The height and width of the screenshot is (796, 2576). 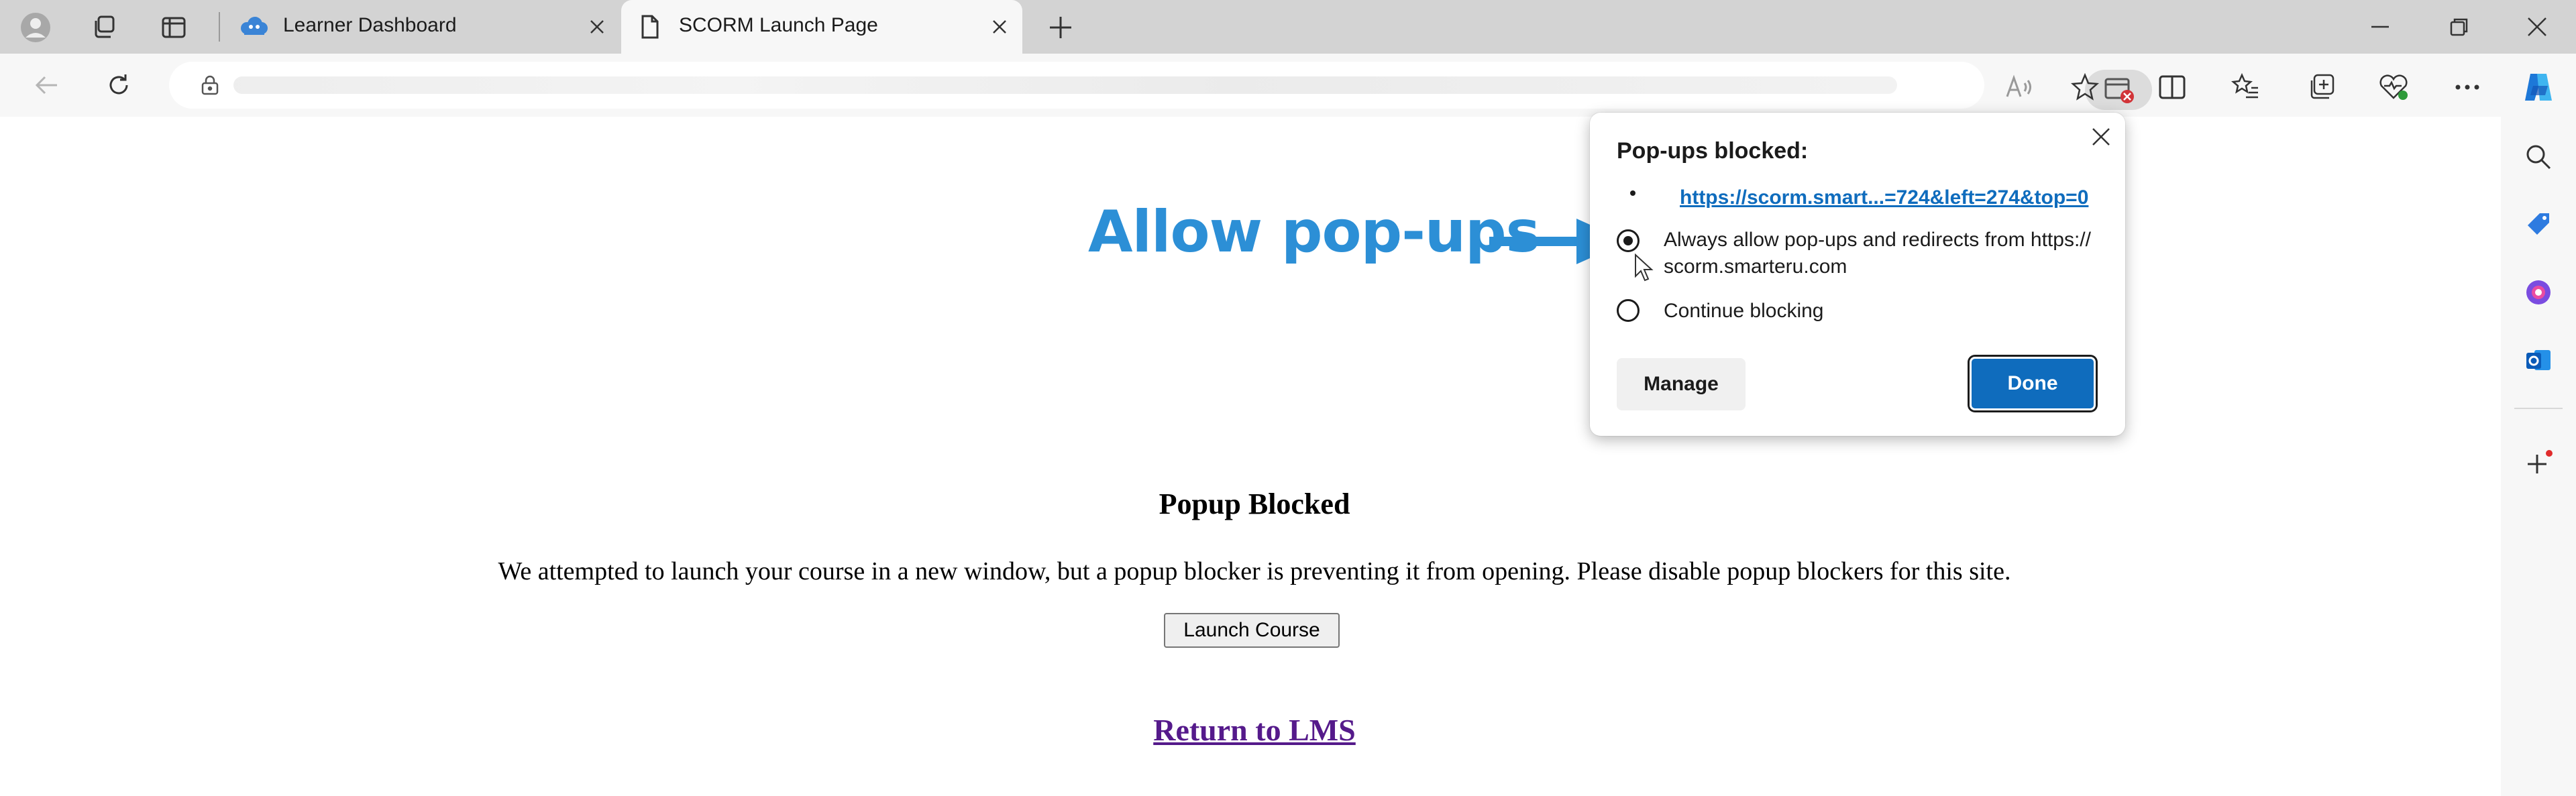 I want to click on workspaces-icon, so click(x=104, y=27).